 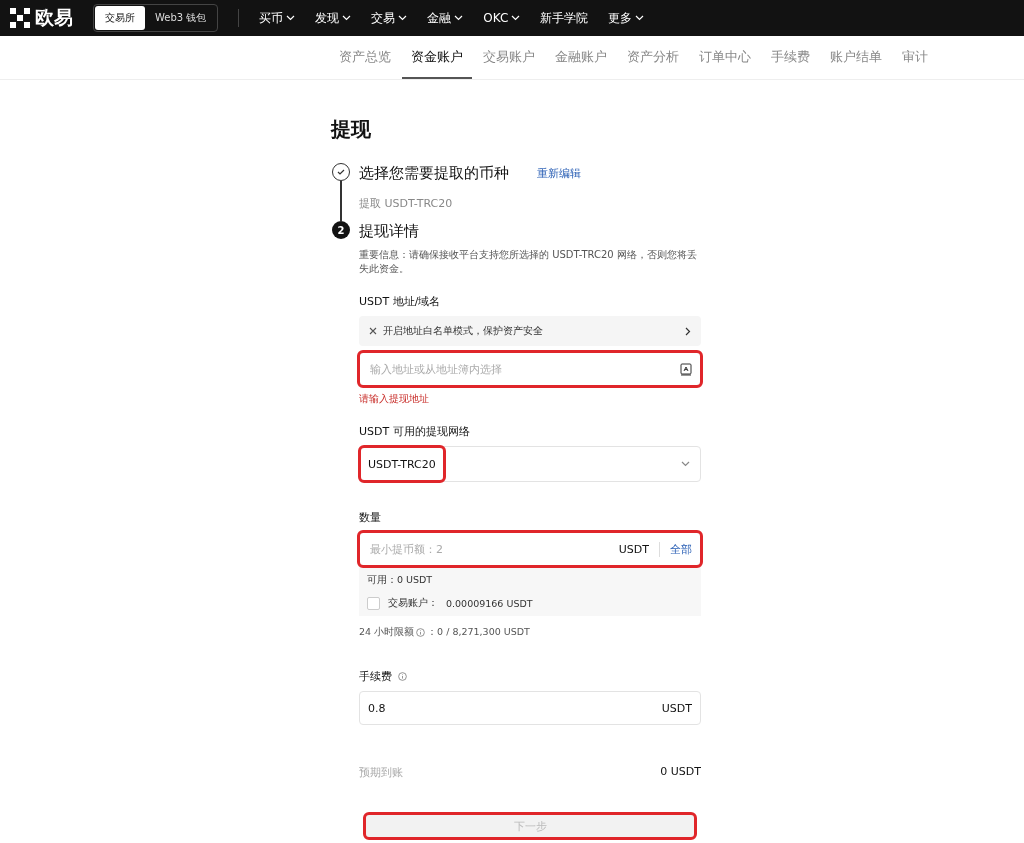 What do you see at coordinates (856, 58) in the screenshot?
I see `account-tab: 账户结单` at bounding box center [856, 58].